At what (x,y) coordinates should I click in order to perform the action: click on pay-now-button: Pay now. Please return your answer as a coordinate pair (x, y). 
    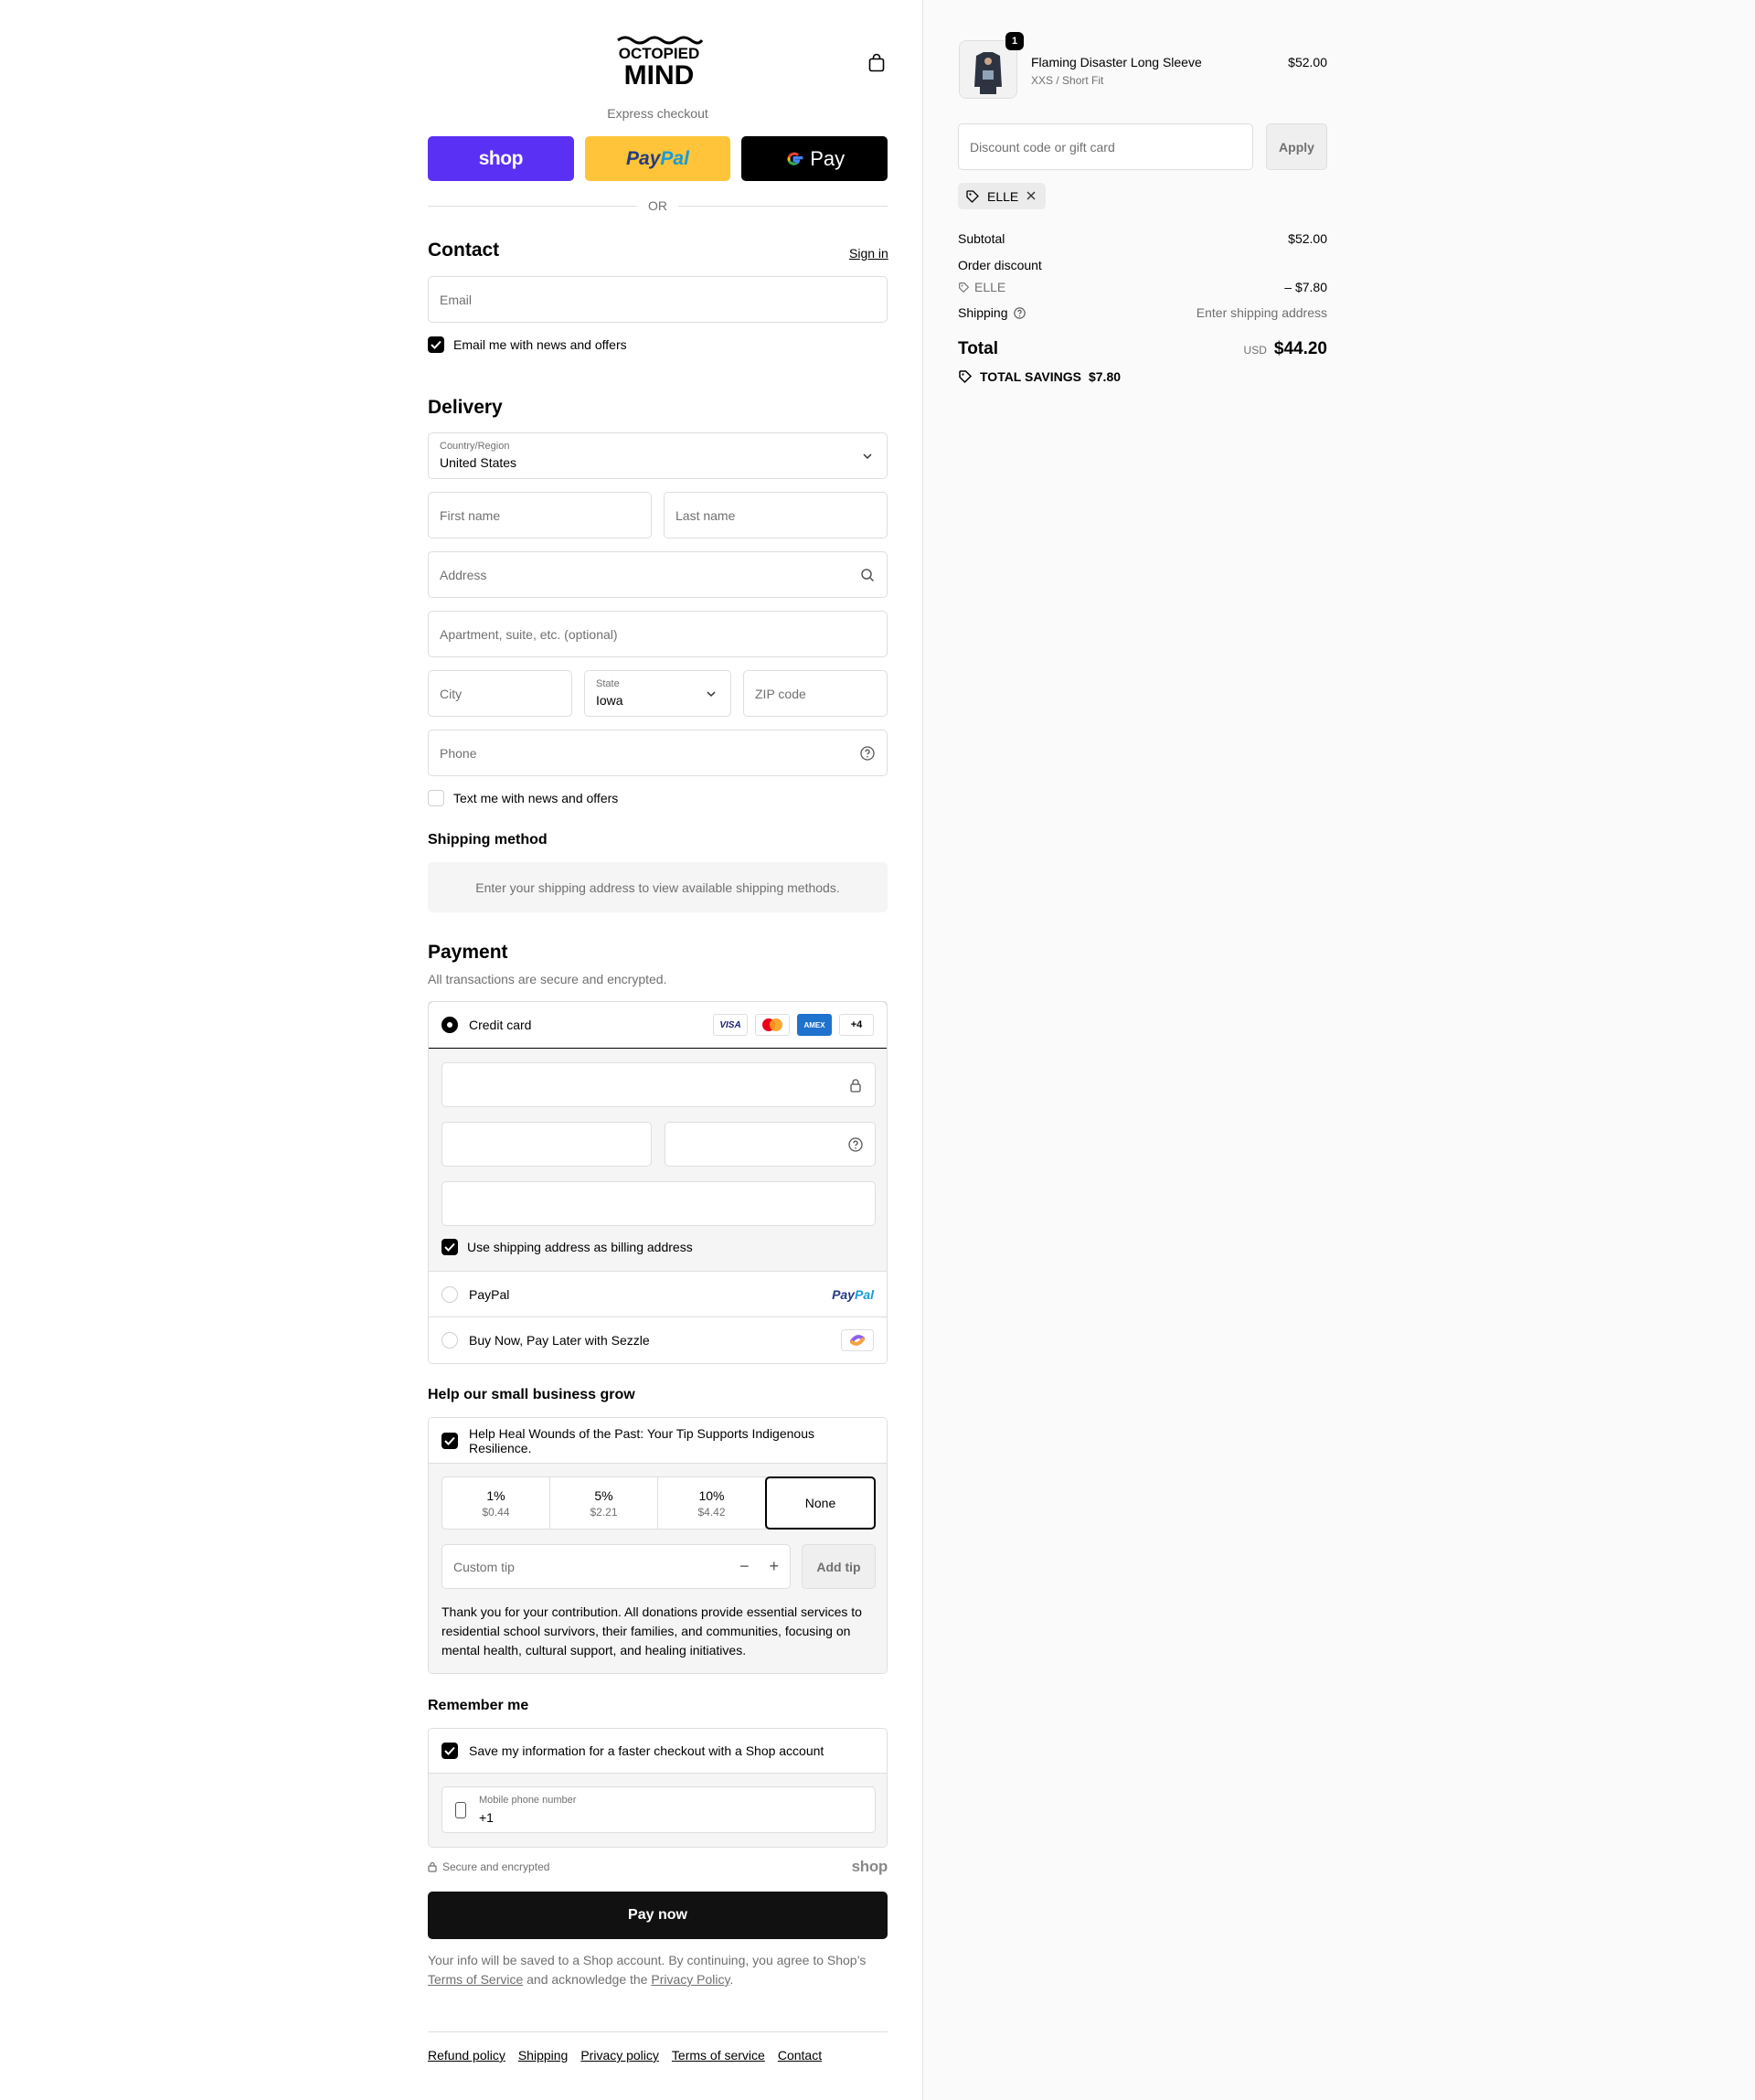
    Looking at the image, I should click on (658, 1915).